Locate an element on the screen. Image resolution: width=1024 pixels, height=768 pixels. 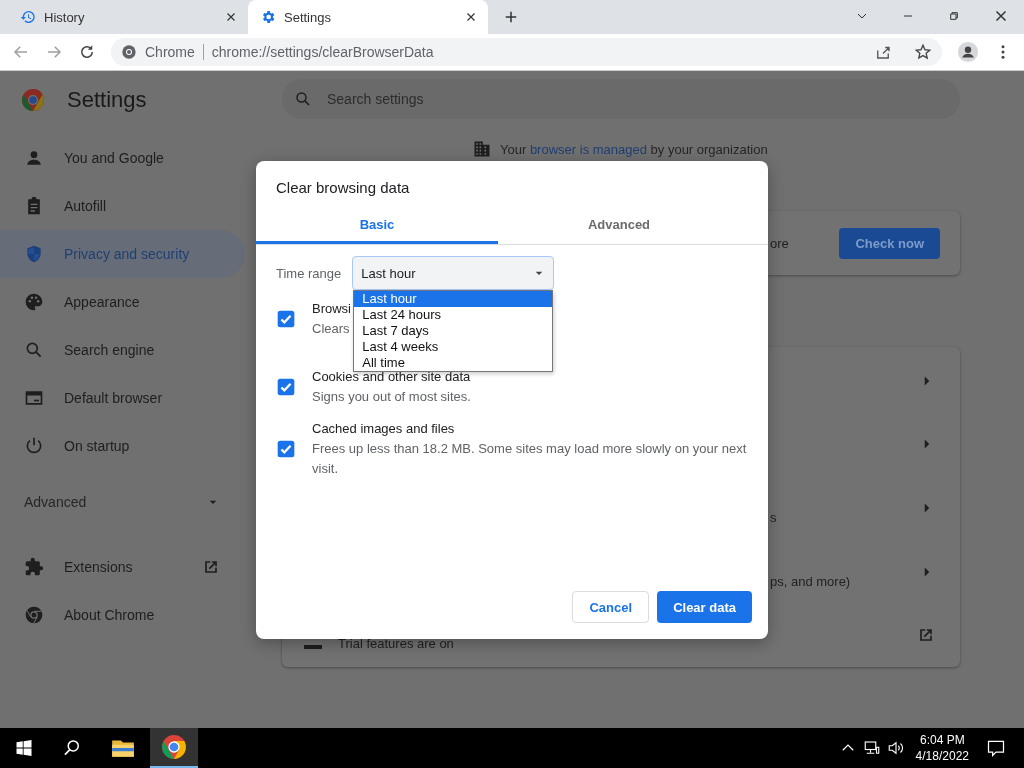
network-icon is located at coordinates (871, 748).